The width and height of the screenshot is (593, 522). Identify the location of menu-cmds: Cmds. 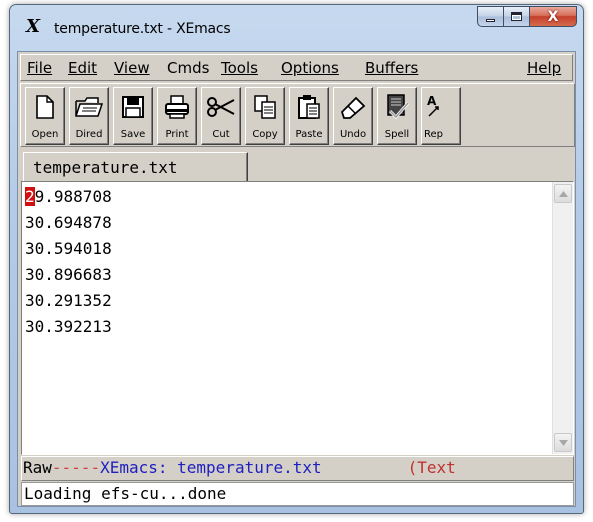
(188, 68).